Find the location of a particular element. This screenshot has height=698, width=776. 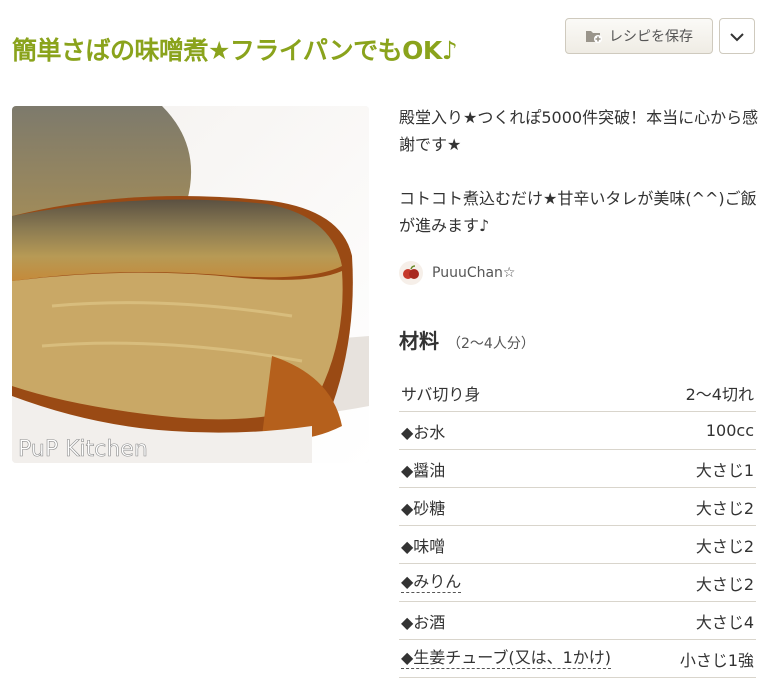

ingredient-name: ◆味噌 is located at coordinates (423, 546).